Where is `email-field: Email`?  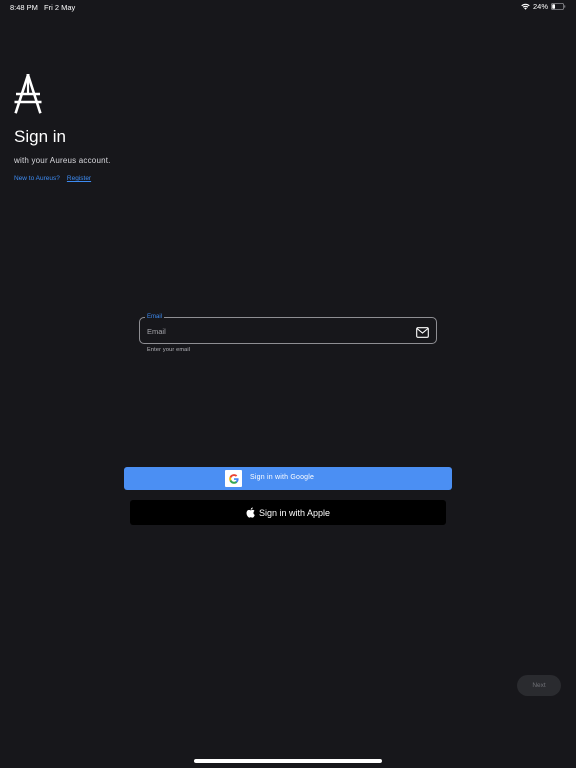
email-field: Email is located at coordinates (288, 328).